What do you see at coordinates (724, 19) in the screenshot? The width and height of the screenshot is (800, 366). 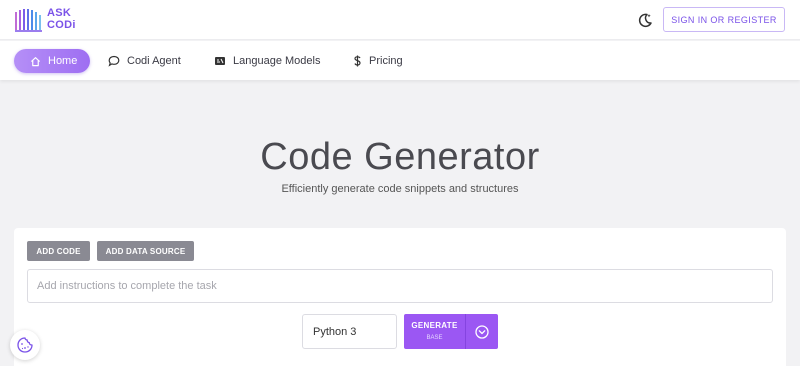 I see `sign-in-register-button: SIGN IN OR REGISTER` at bounding box center [724, 19].